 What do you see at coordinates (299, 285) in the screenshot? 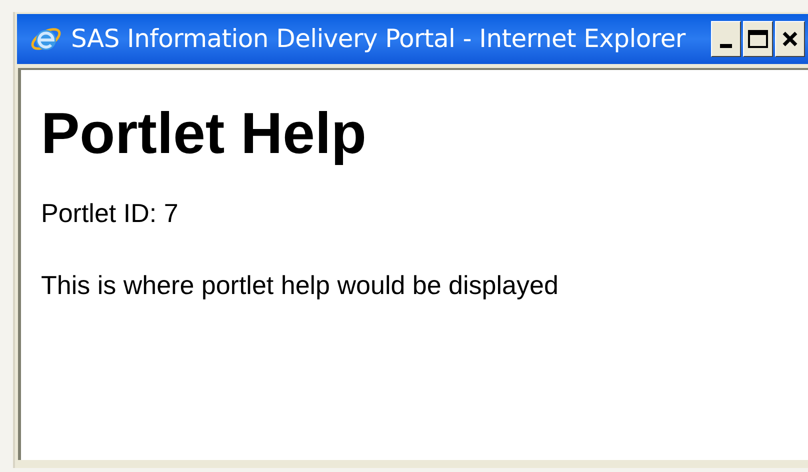
I see `paragraph: This is where portlet help would be displayed` at bounding box center [299, 285].